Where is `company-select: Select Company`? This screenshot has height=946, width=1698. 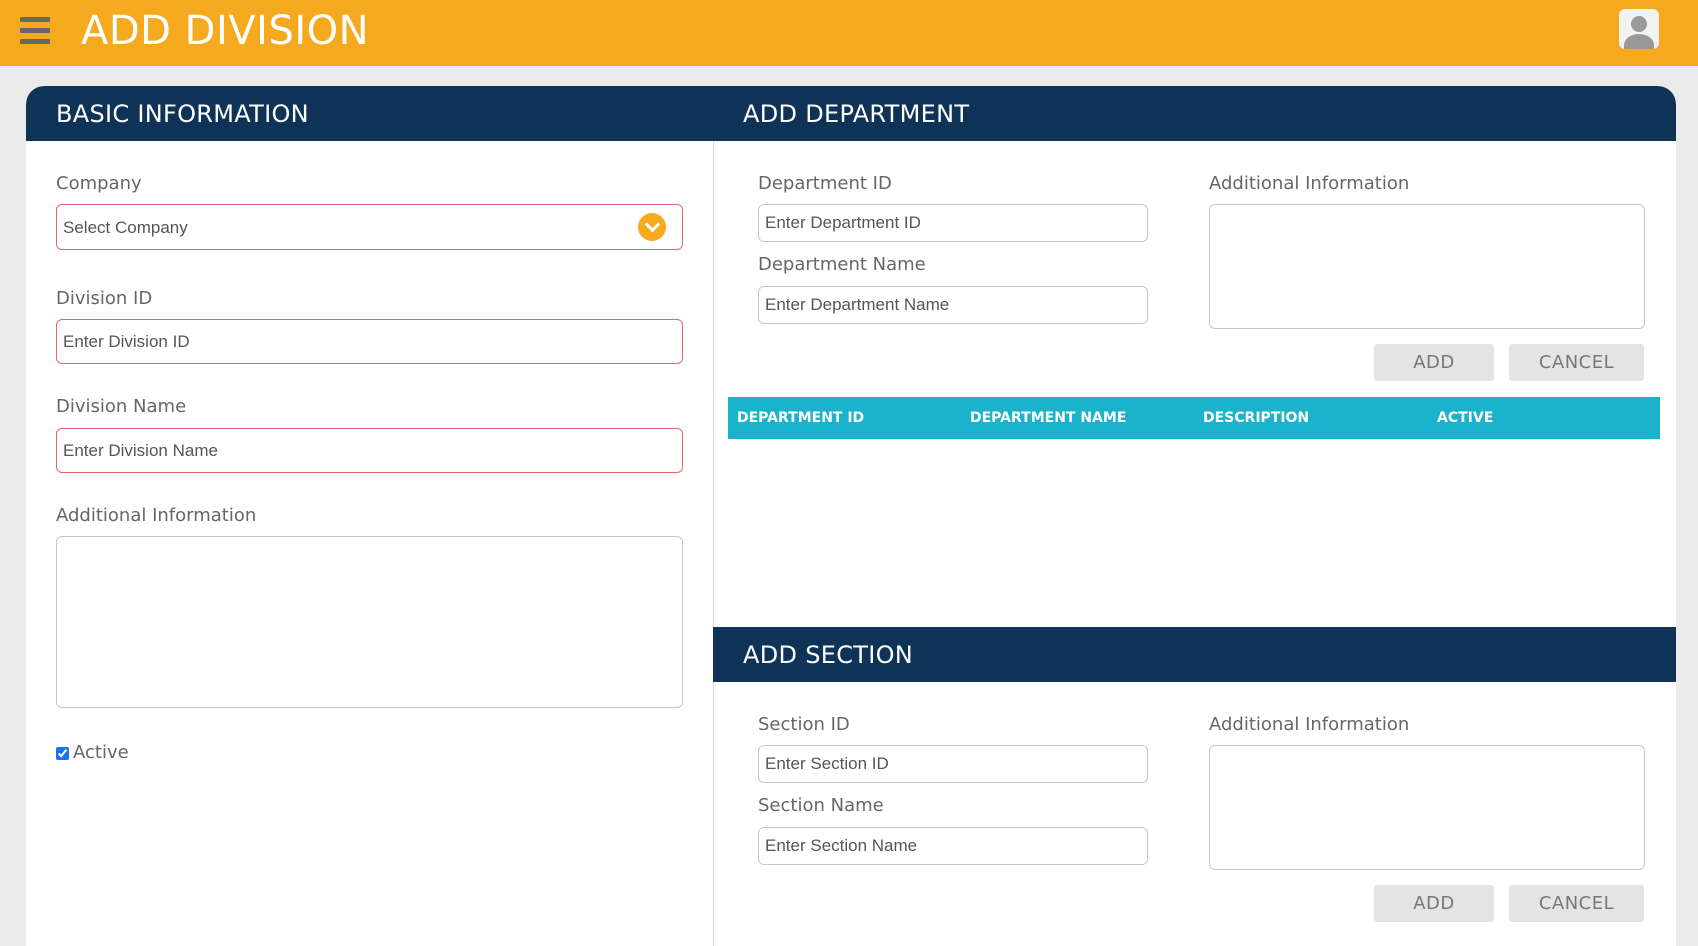
company-select: Select Company is located at coordinates (369, 227).